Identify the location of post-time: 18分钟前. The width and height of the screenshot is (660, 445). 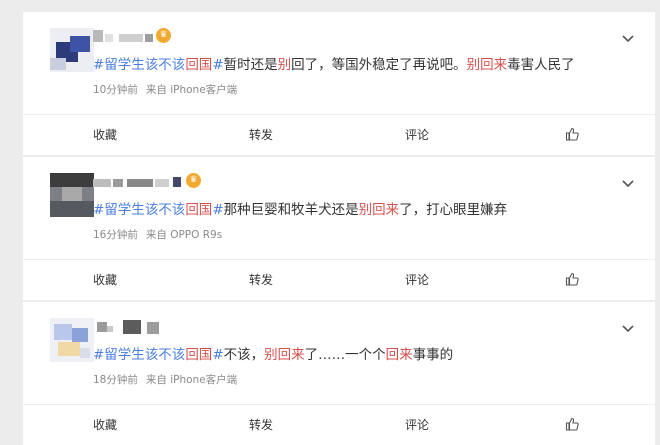
(115, 380).